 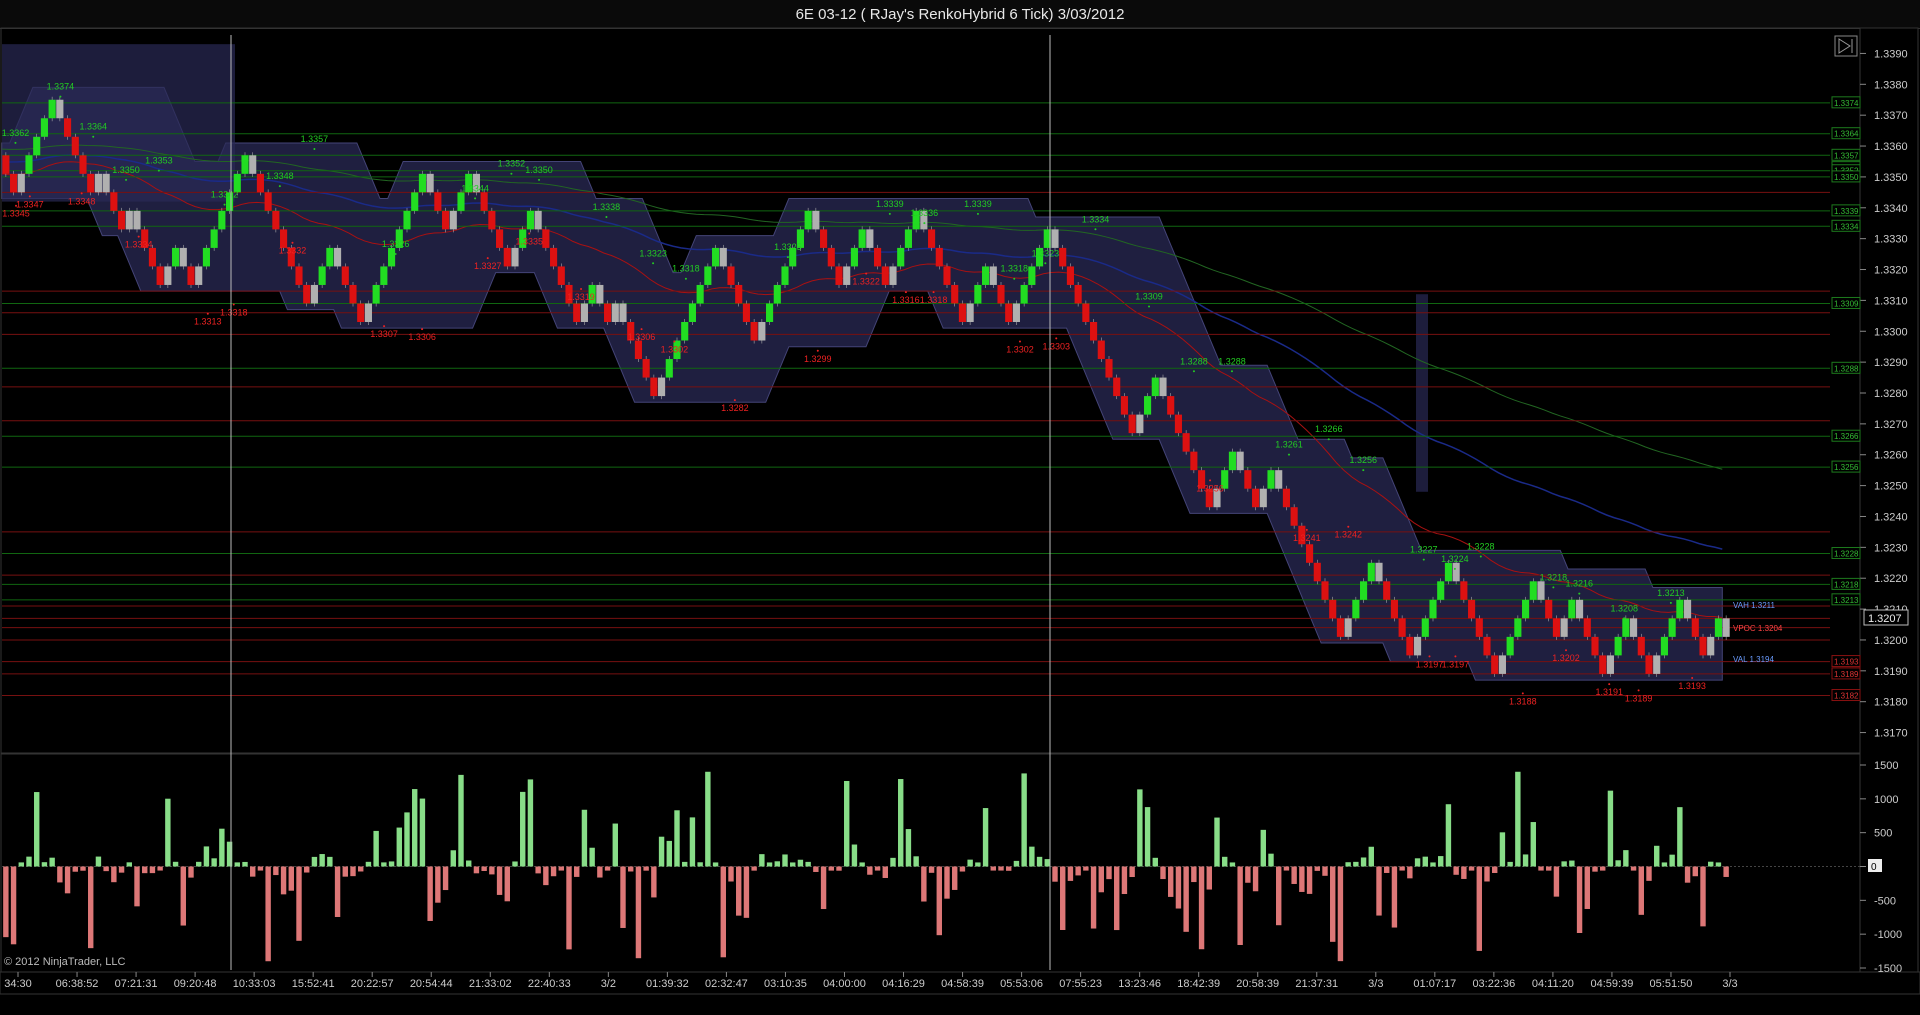 I want to click on x-tick-label: 18:42:39, so click(x=1198, y=984).